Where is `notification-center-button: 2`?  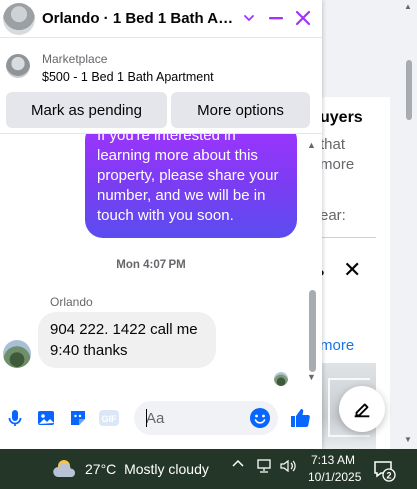
notification-center-button: 2 is located at coordinates (384, 470).